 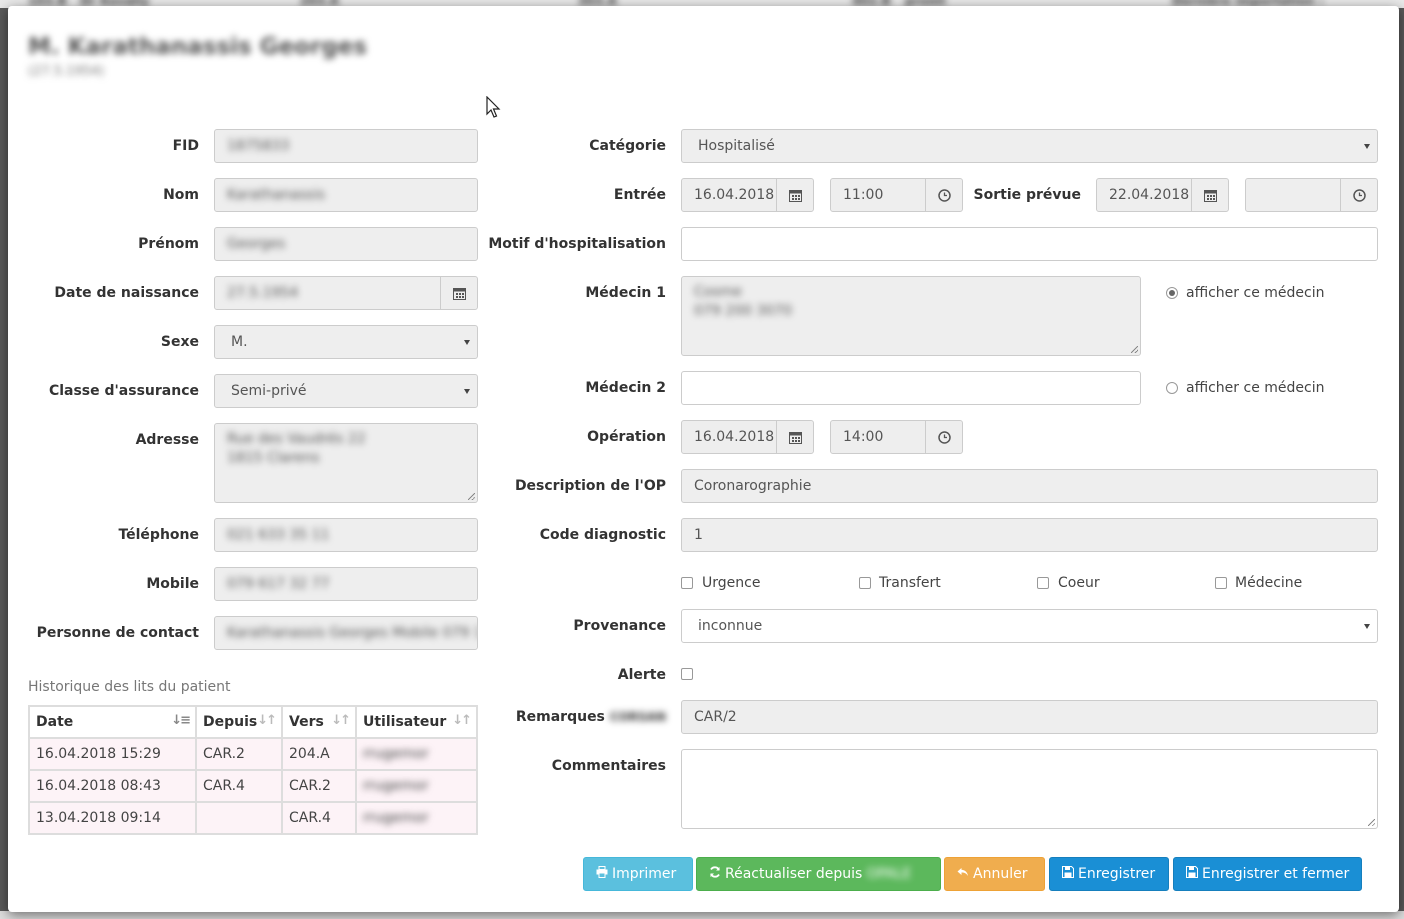 I want to click on commentaires-label: Commentaires, so click(x=608, y=766).